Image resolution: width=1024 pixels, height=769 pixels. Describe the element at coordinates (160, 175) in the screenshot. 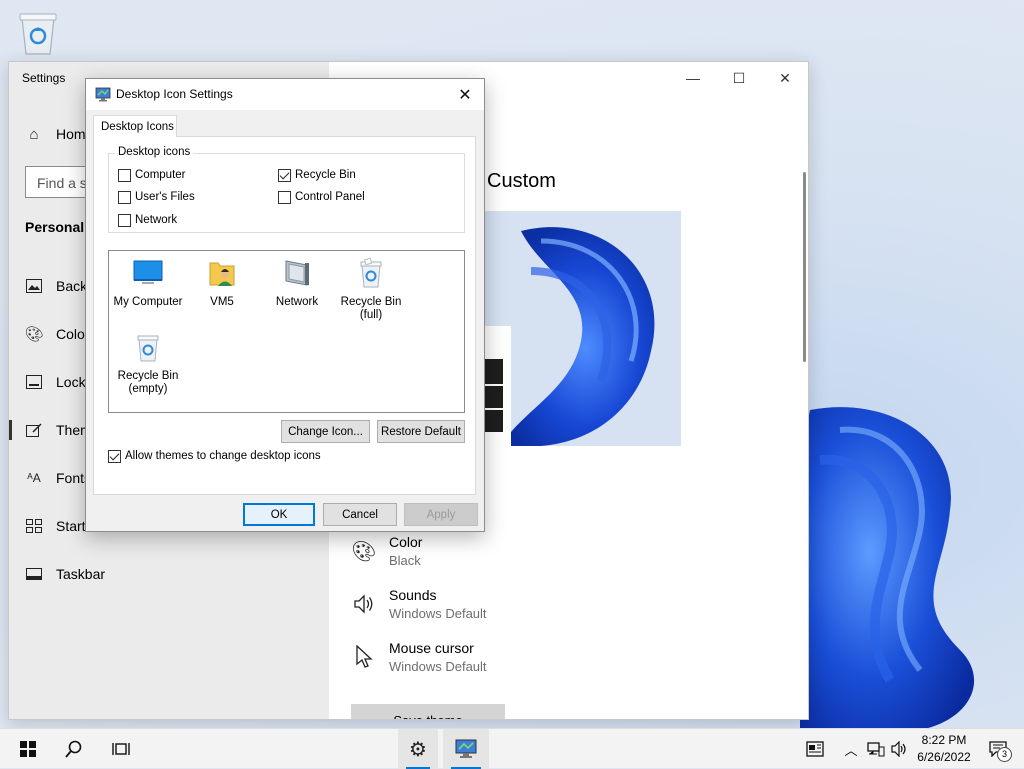

I see `checkbox-label: Computer` at that location.